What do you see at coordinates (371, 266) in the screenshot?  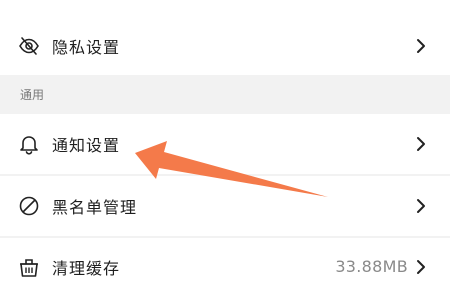 I see `cache-size-value: 33.88MB` at bounding box center [371, 266].